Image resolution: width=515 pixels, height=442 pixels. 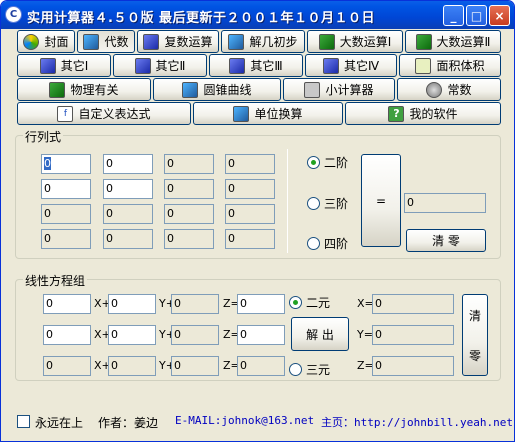 What do you see at coordinates (244, 420) in the screenshot?
I see `email-link: E-MAIL:johnok@163.net` at bounding box center [244, 420].